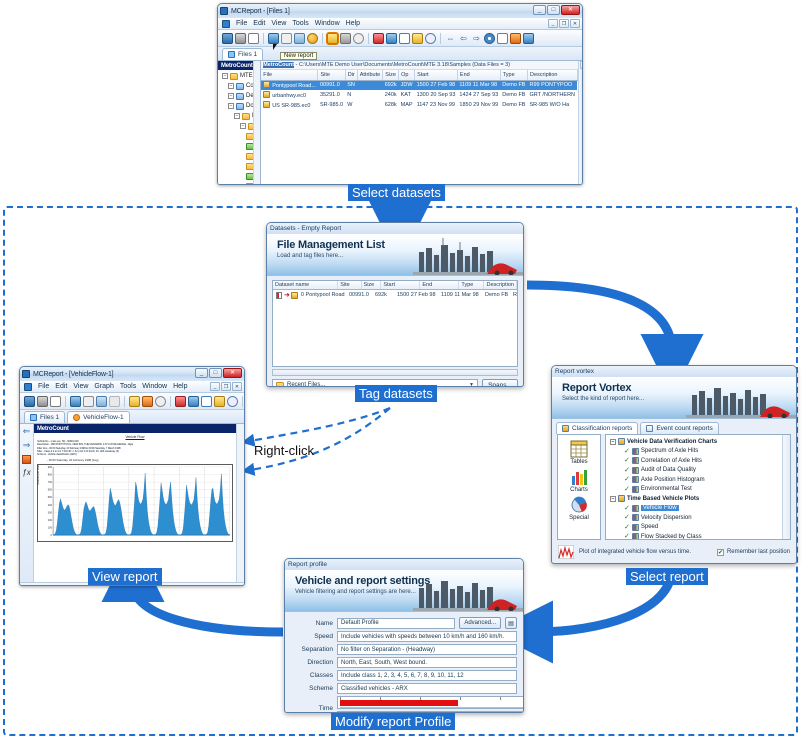 This screenshot has height=742, width=802. I want to click on minimize-button: _, so click(539, 10).